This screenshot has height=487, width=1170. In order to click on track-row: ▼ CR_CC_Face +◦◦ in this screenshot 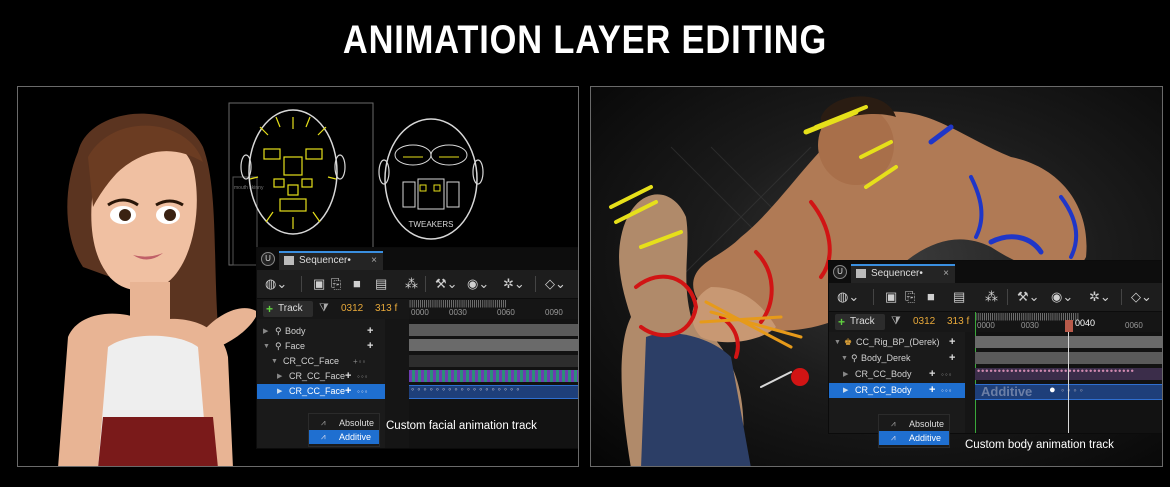, I will do `click(321, 361)`.